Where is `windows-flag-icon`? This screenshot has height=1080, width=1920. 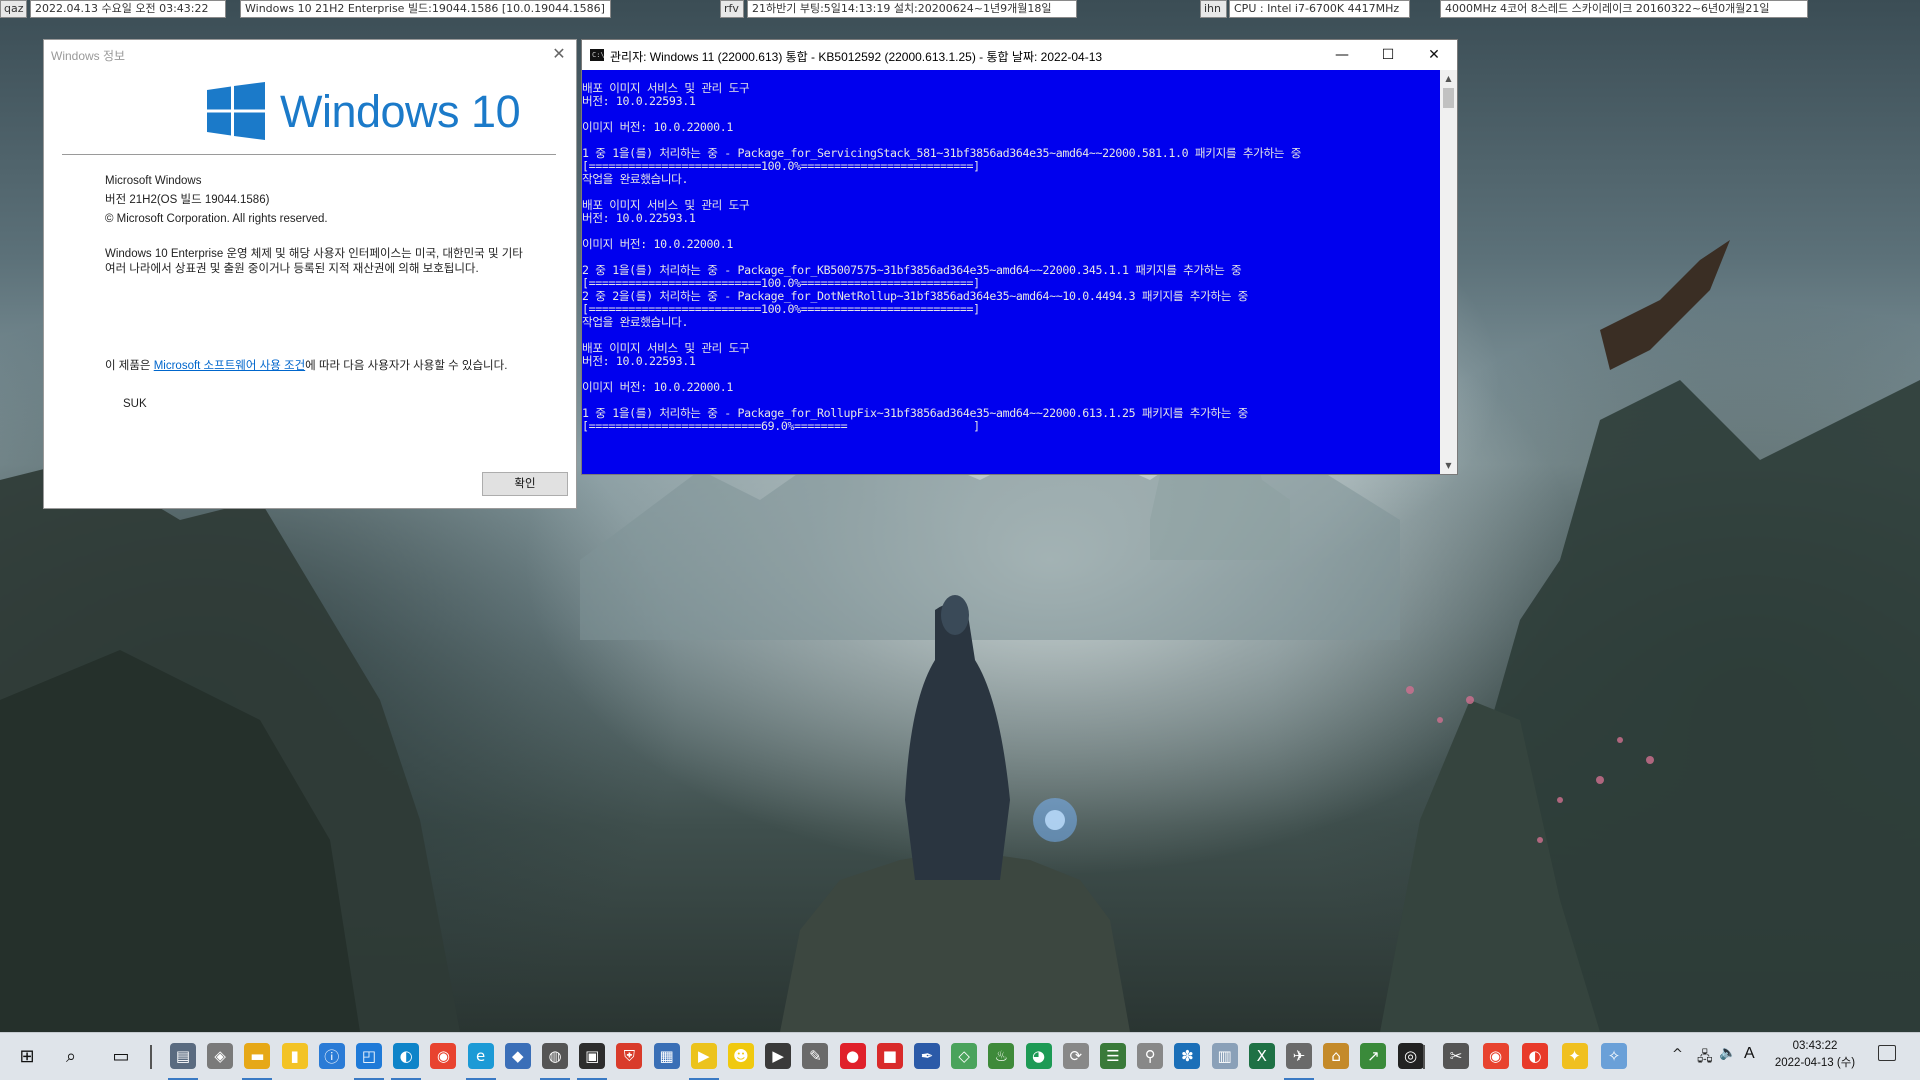
windows-flag-icon is located at coordinates (236, 111).